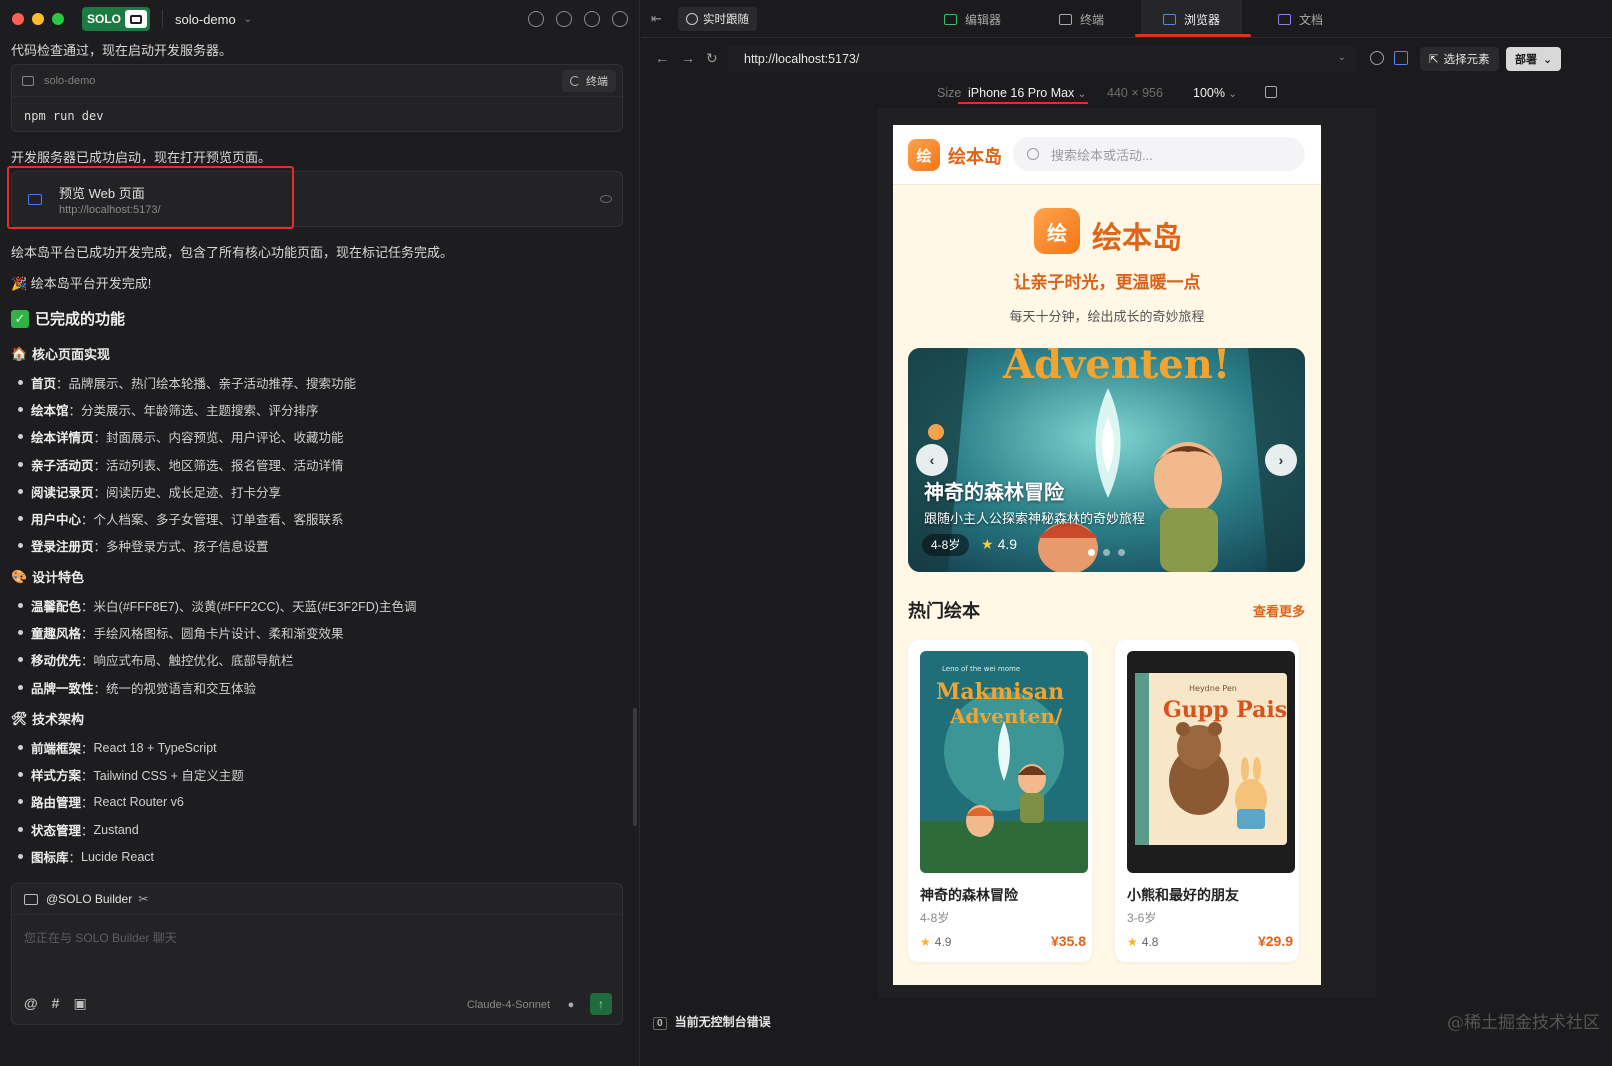  Describe the element at coordinates (1107, 282) in the screenshot. I see `hero-slogan: 让亲子时光，更温暖一点` at that location.